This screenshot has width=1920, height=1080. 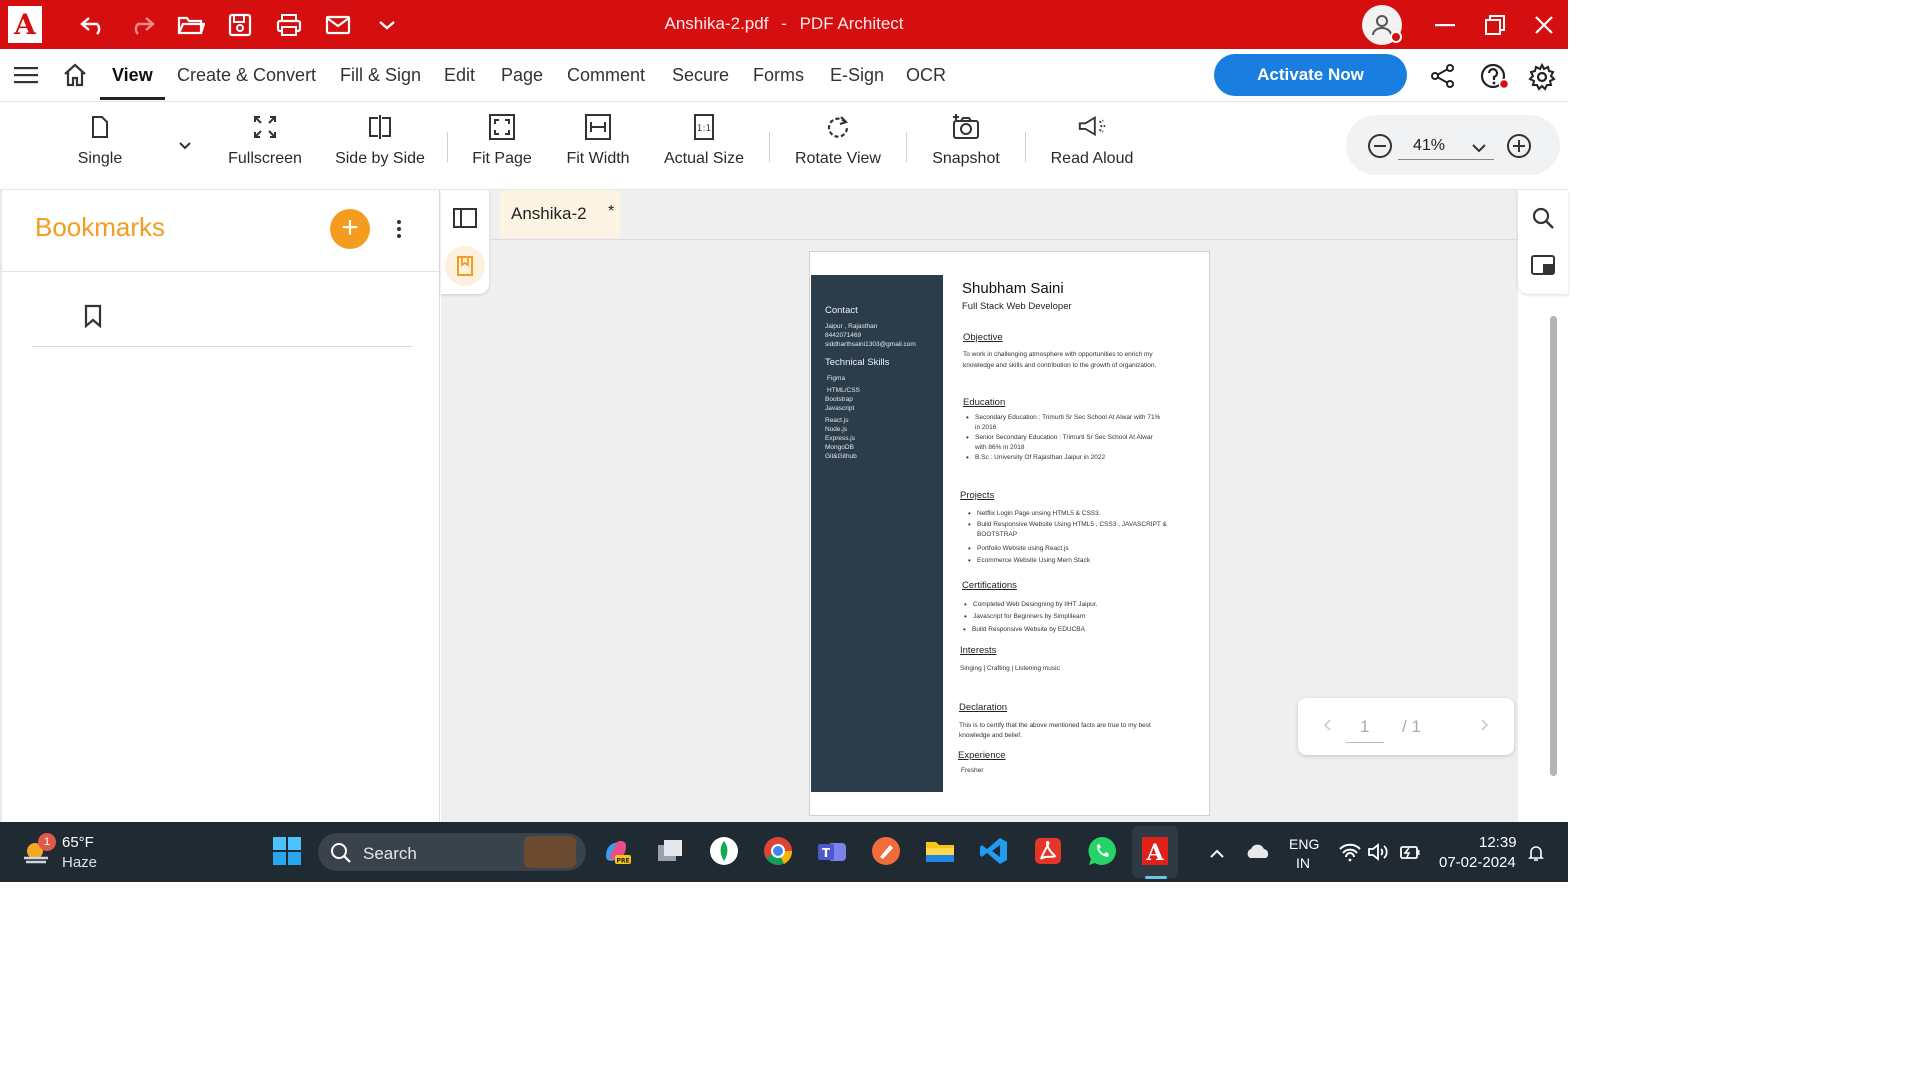 I want to click on sidebar-toggle-icon, so click(x=465, y=220).